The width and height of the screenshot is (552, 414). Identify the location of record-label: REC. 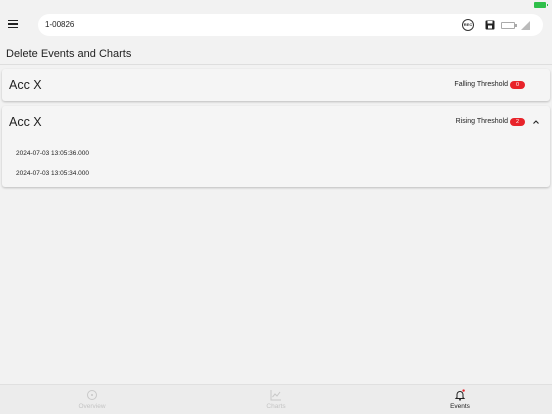
(468, 25).